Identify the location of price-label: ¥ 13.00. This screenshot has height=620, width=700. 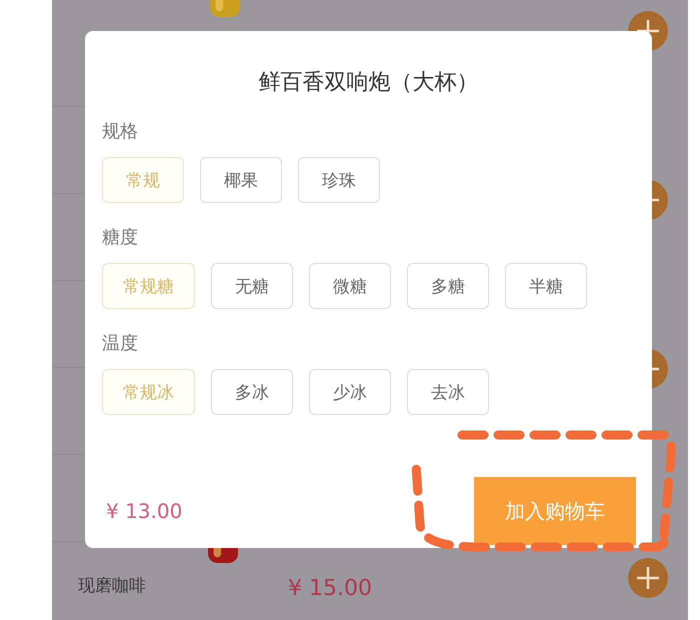
(143, 511).